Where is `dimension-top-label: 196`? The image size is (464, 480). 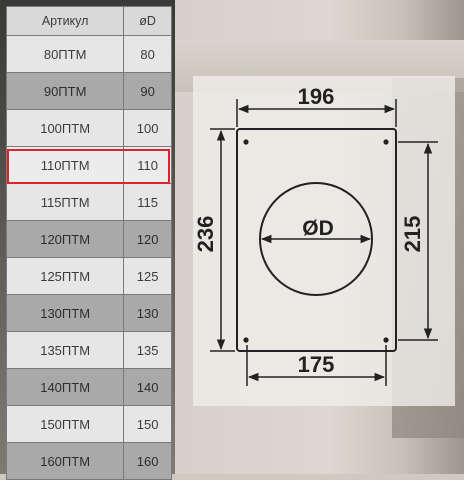
dimension-top-label: 196 is located at coordinates (316, 96).